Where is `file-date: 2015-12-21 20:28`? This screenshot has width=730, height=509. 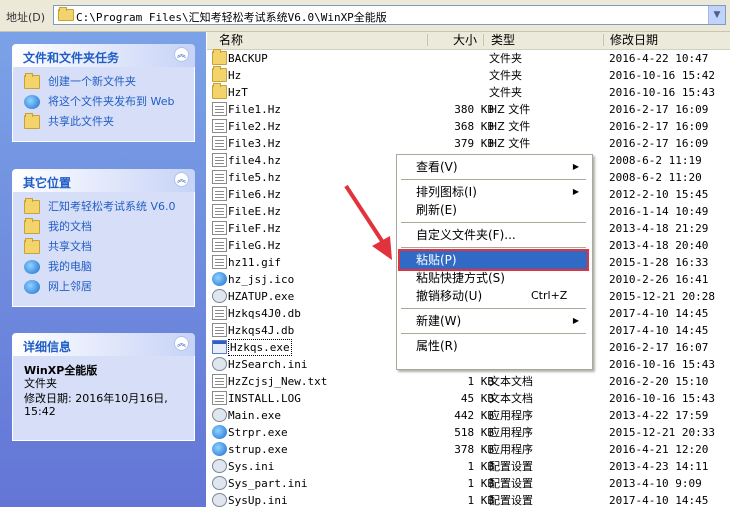 file-date: 2015-12-21 20:28 is located at coordinates (662, 296).